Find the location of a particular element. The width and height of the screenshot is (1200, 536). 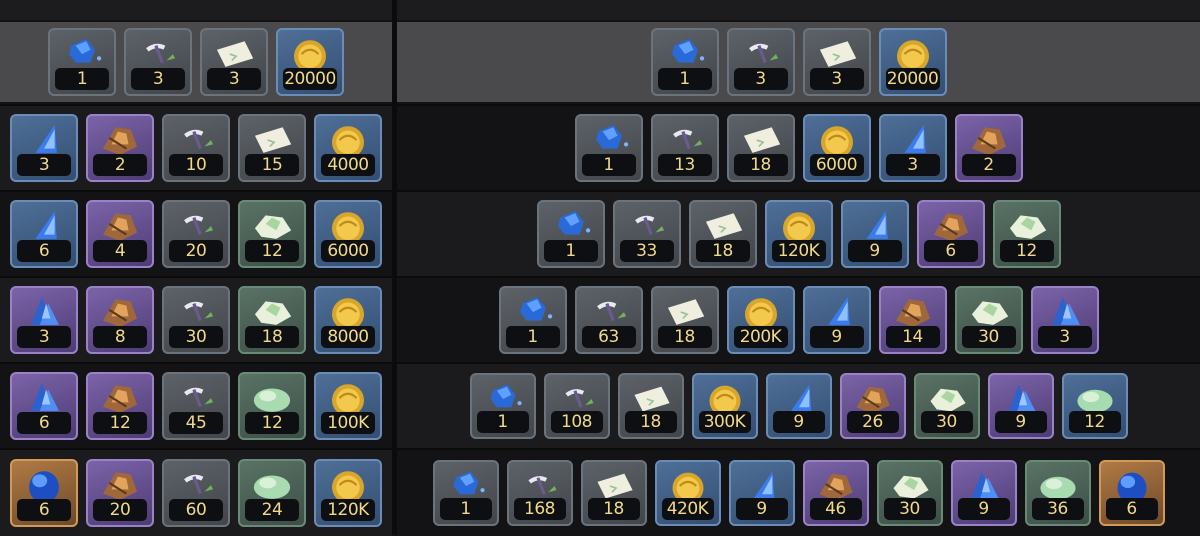

reward-item: 420K is located at coordinates (687, 493).